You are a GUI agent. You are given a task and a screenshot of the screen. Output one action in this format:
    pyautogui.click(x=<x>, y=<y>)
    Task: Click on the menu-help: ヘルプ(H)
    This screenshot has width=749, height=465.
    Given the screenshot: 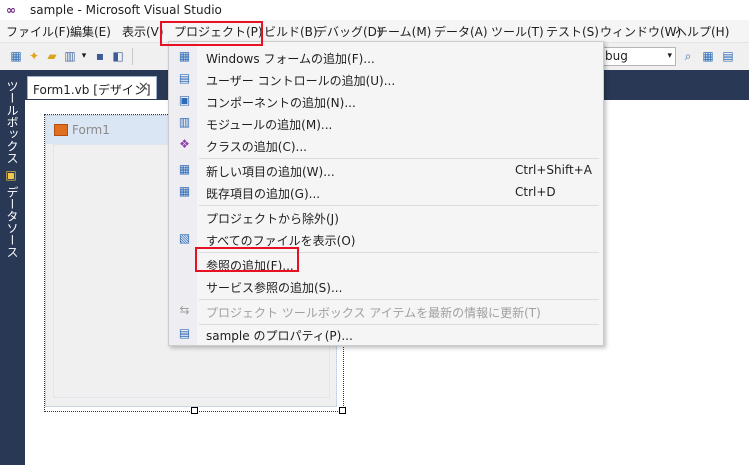 What is the action you would take?
    pyautogui.click(x=702, y=31)
    